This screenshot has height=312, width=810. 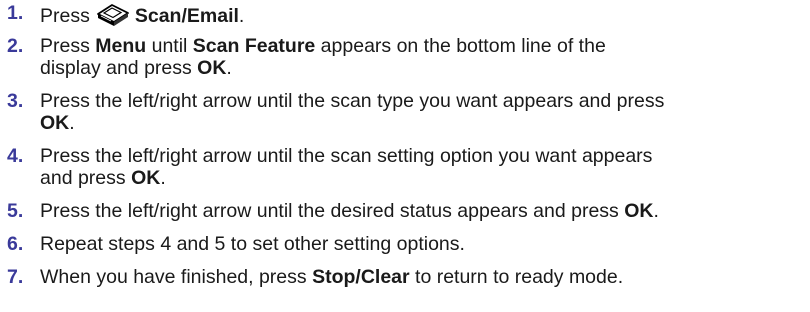 What do you see at coordinates (15, 244) in the screenshot?
I see `step-number: 6.` at bounding box center [15, 244].